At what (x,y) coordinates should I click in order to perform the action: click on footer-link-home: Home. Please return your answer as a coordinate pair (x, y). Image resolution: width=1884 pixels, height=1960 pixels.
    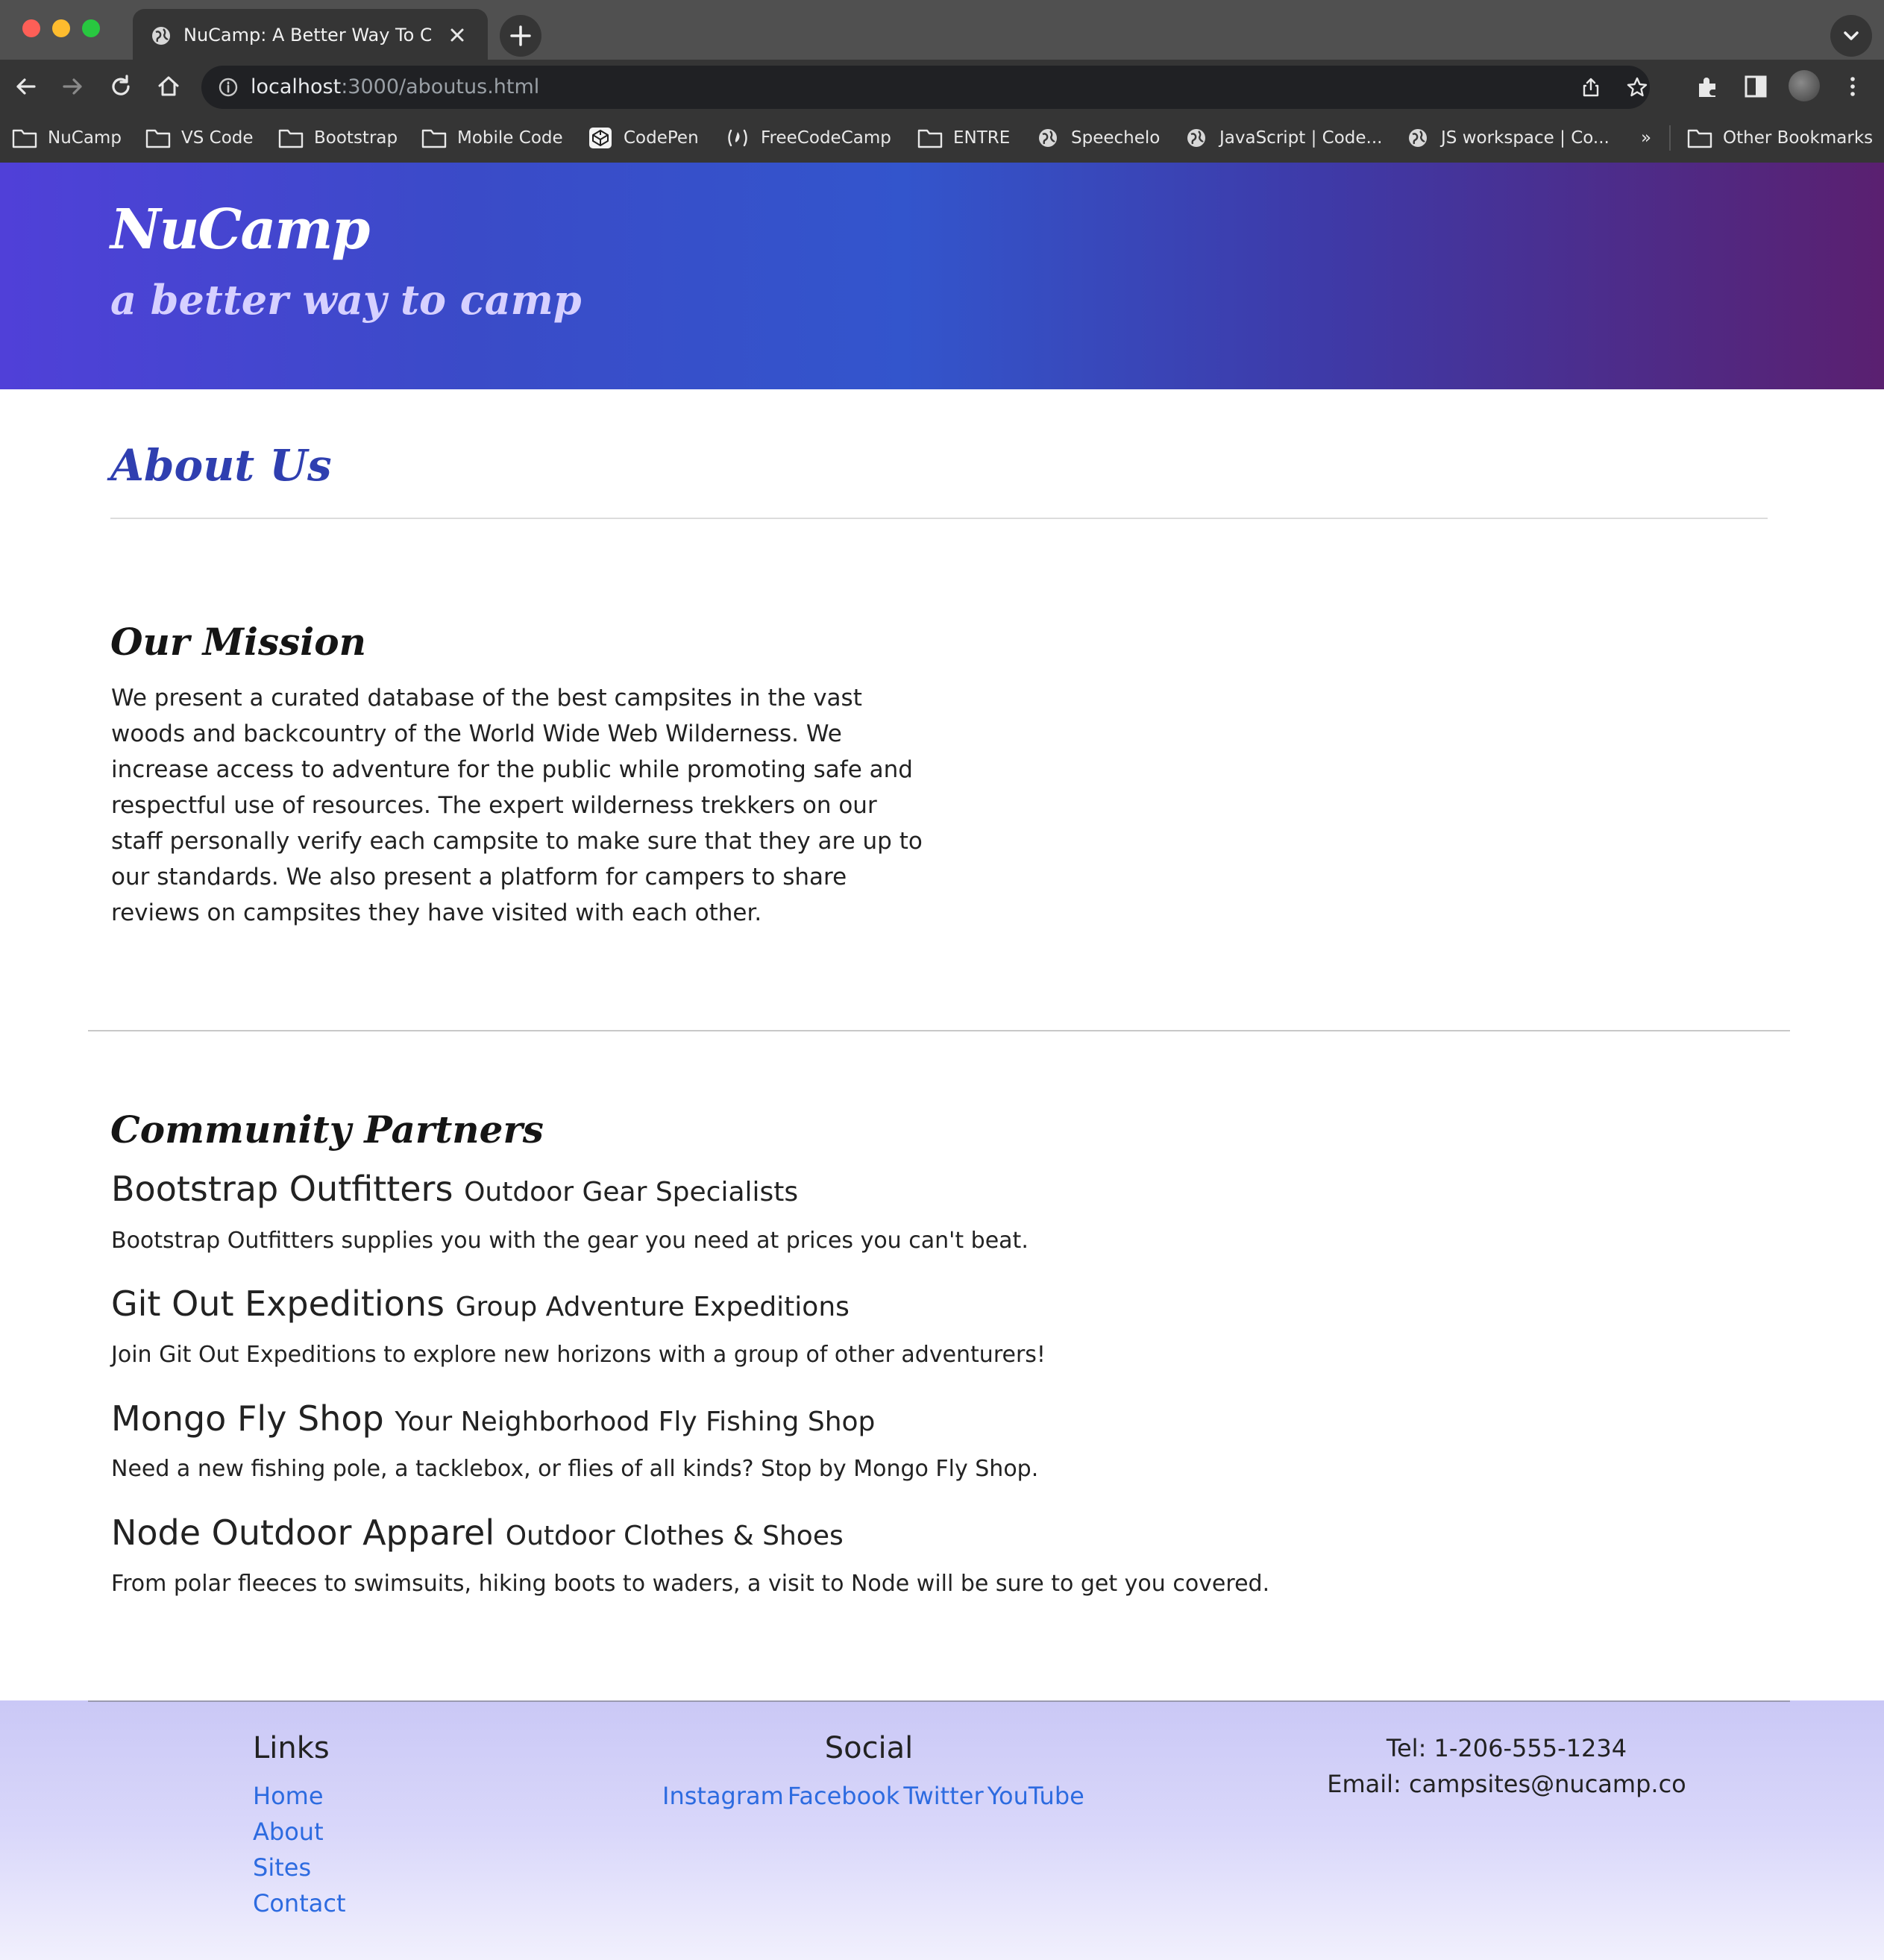
    Looking at the image, I should click on (288, 1796).